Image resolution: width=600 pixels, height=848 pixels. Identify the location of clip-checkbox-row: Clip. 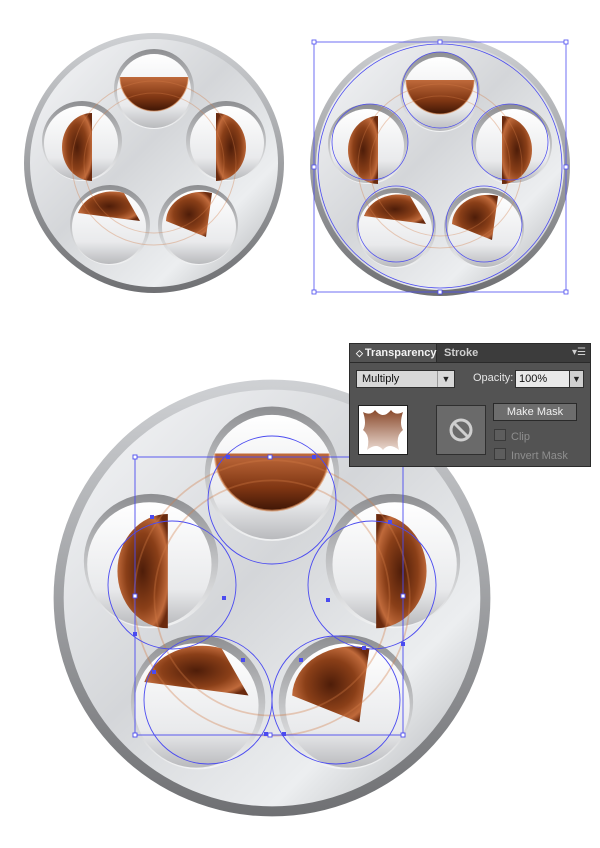
(512, 436).